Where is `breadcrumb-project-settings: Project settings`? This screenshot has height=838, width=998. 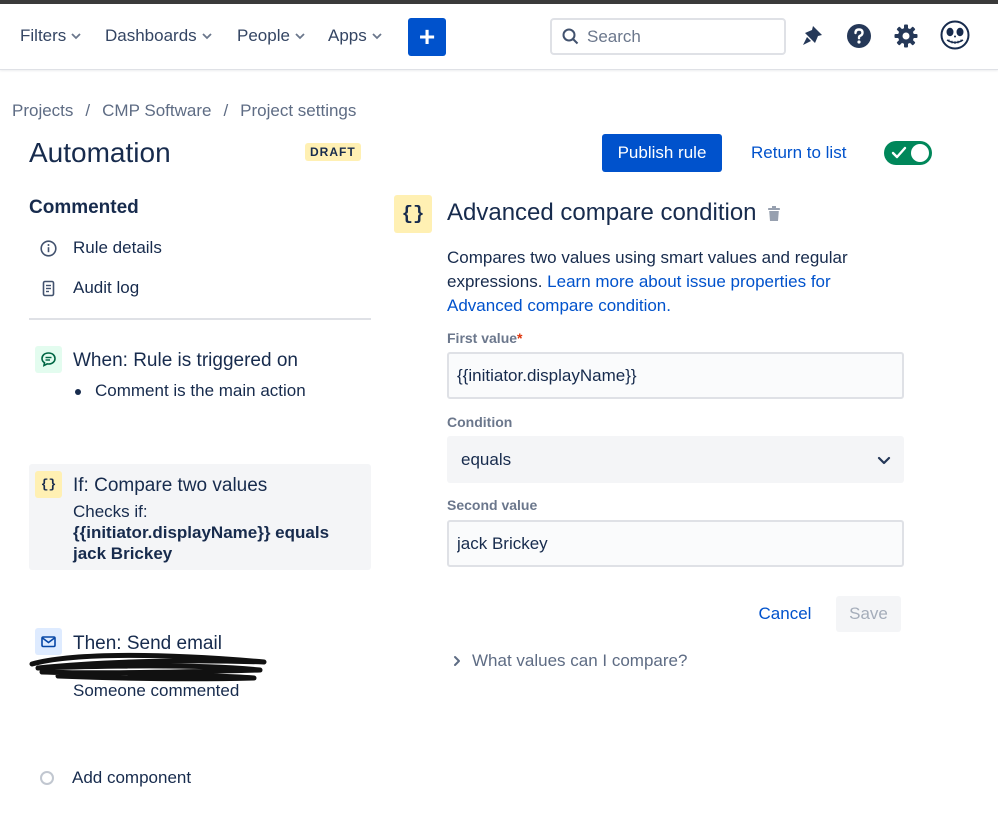
breadcrumb-project-settings: Project settings is located at coordinates (298, 111).